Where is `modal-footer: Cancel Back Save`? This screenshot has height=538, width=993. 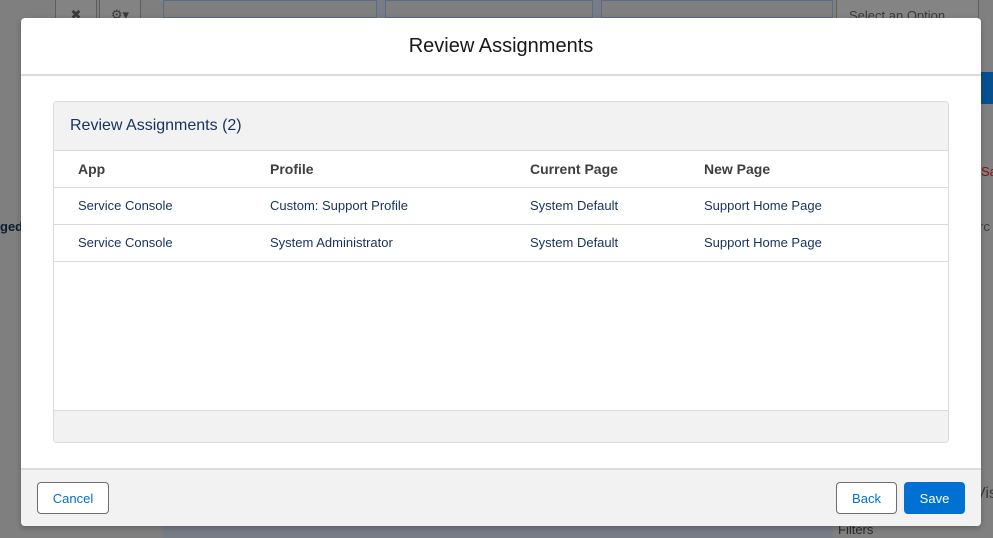 modal-footer: Cancel Back Save is located at coordinates (501, 497).